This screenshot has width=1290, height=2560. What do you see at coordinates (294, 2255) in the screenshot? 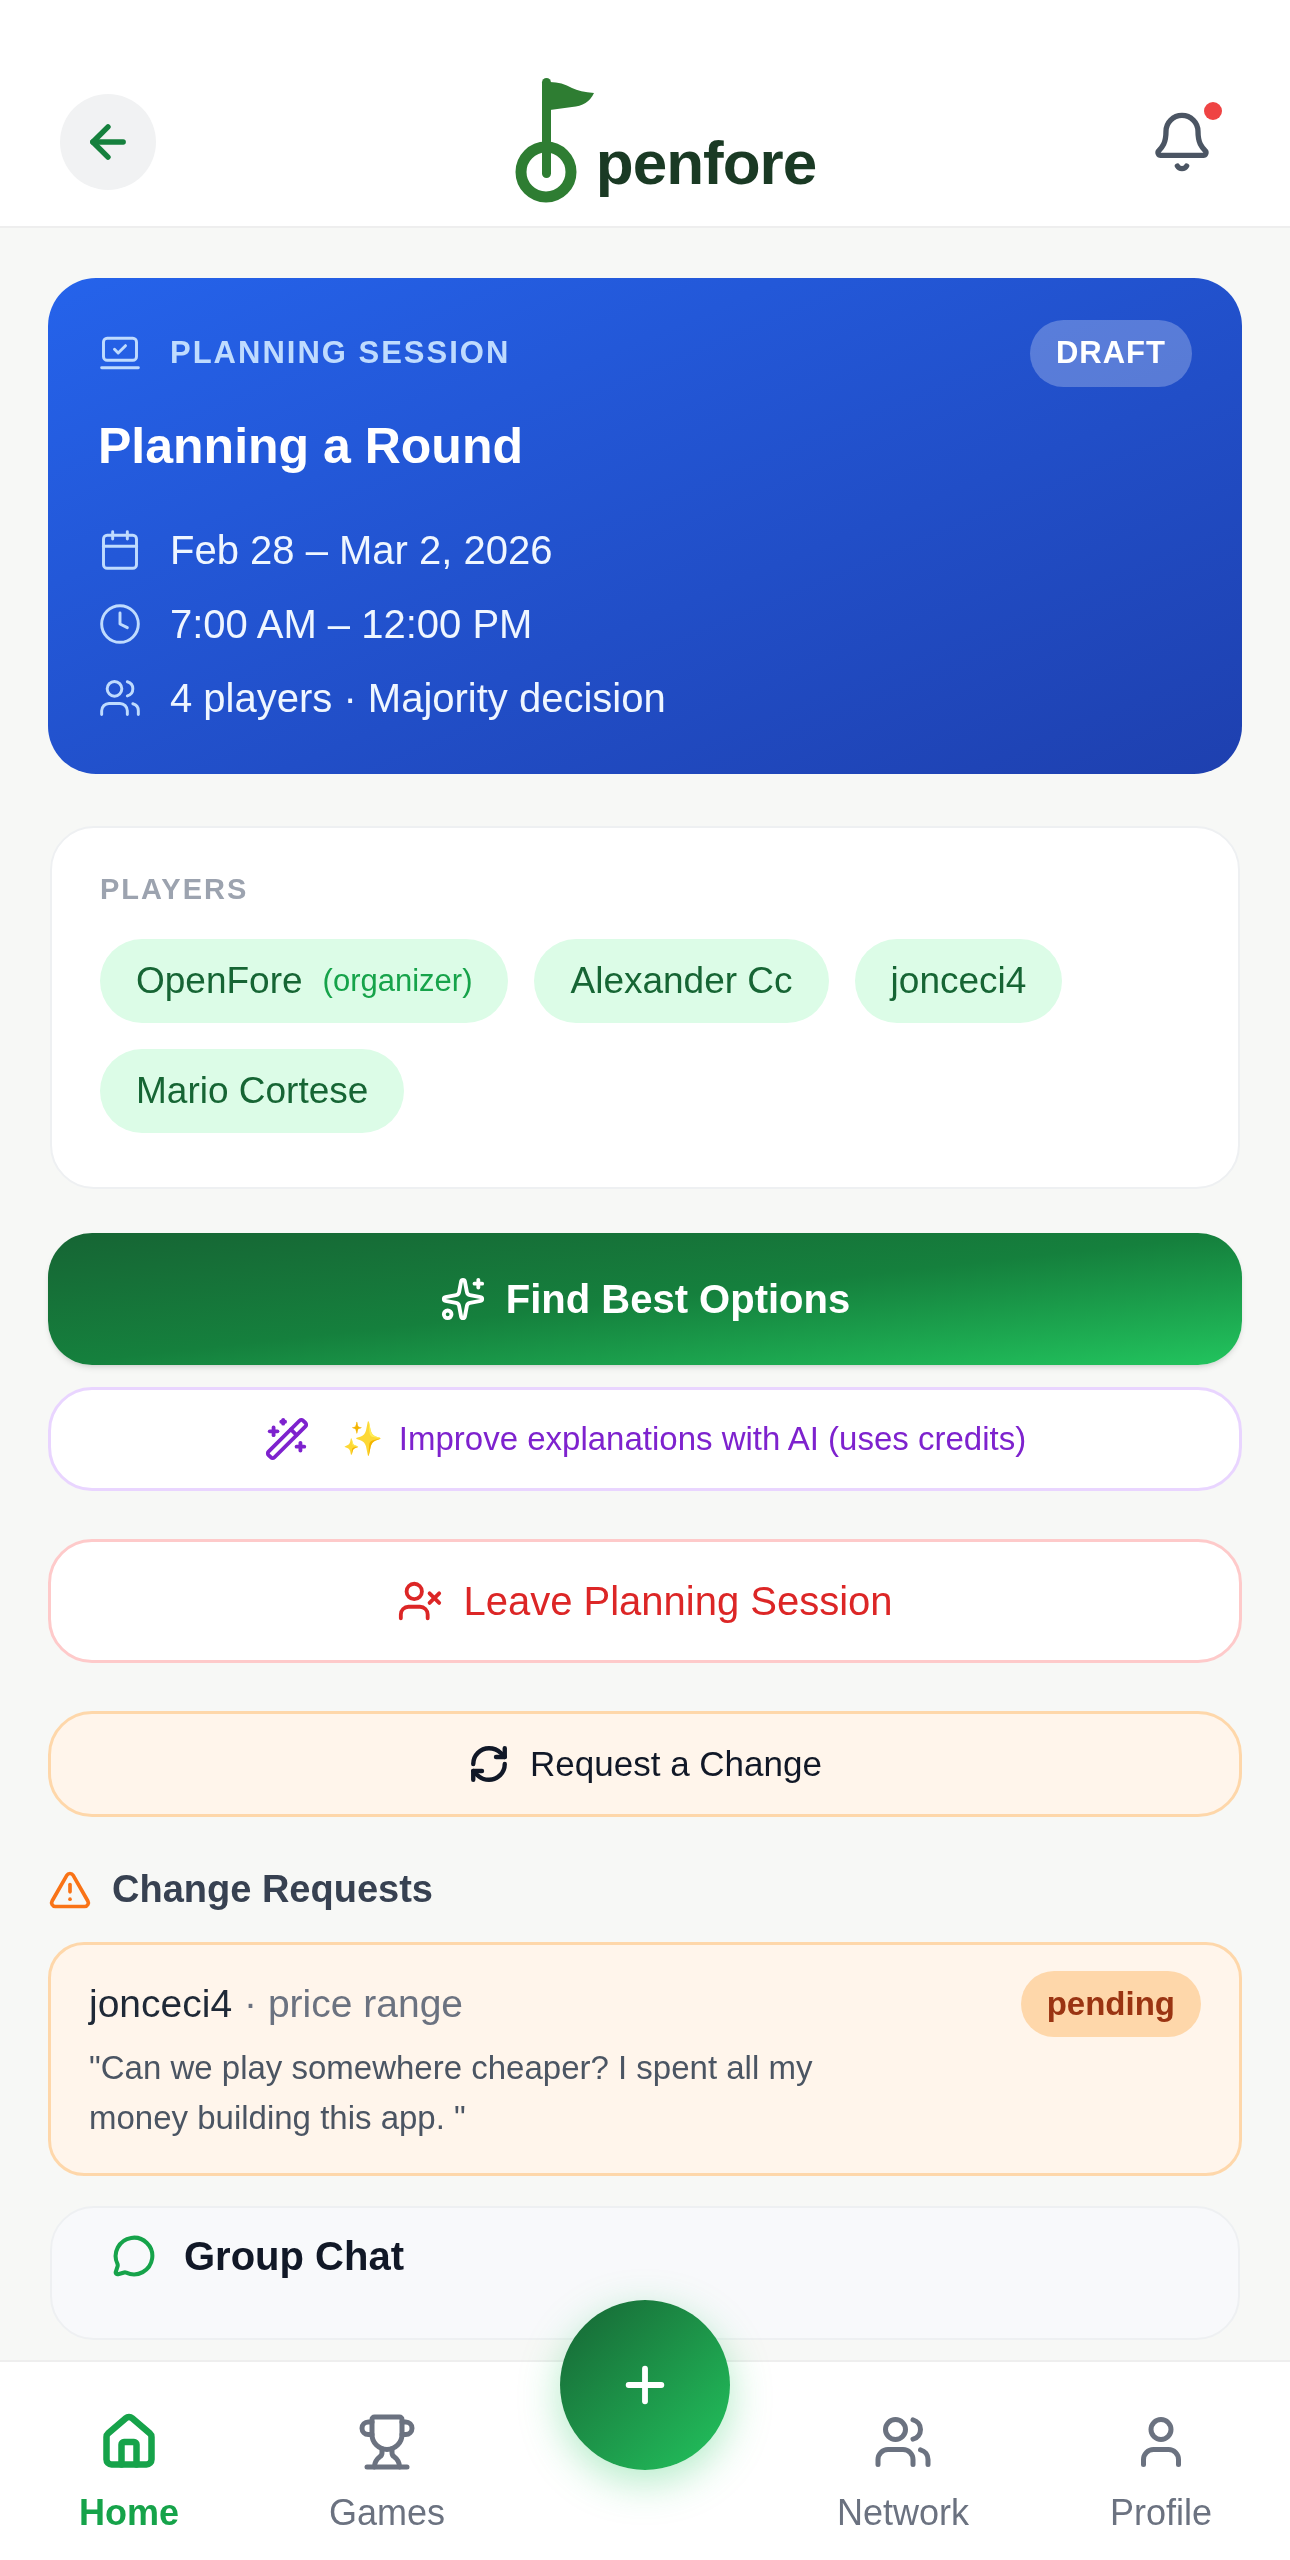
I see `group-chat-title: Group Chat` at bounding box center [294, 2255].